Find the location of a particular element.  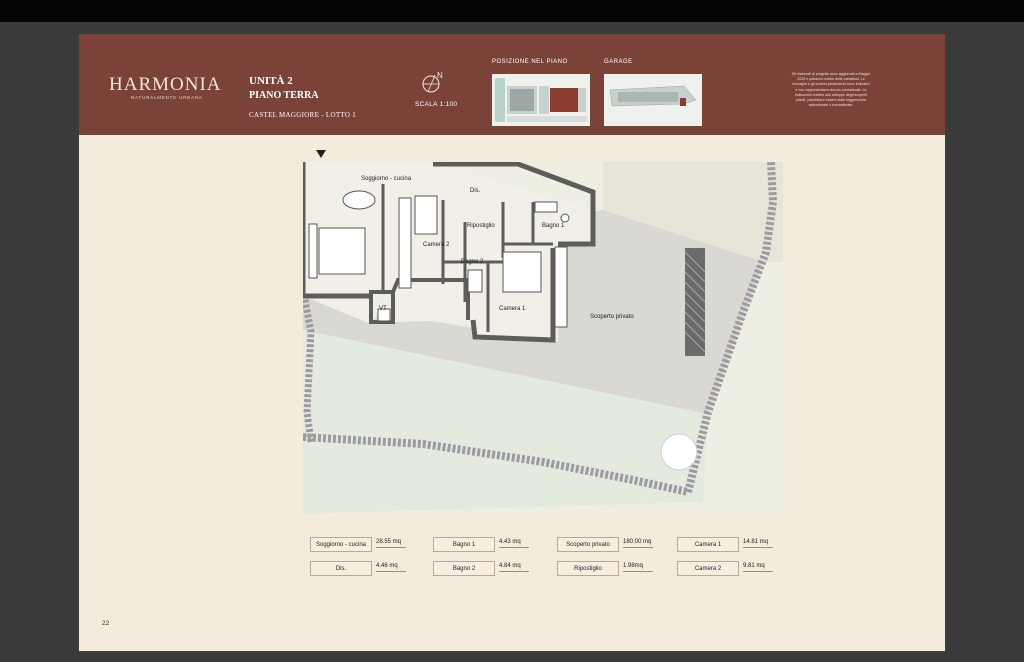

area-name: Scoperto privato is located at coordinates (588, 544).